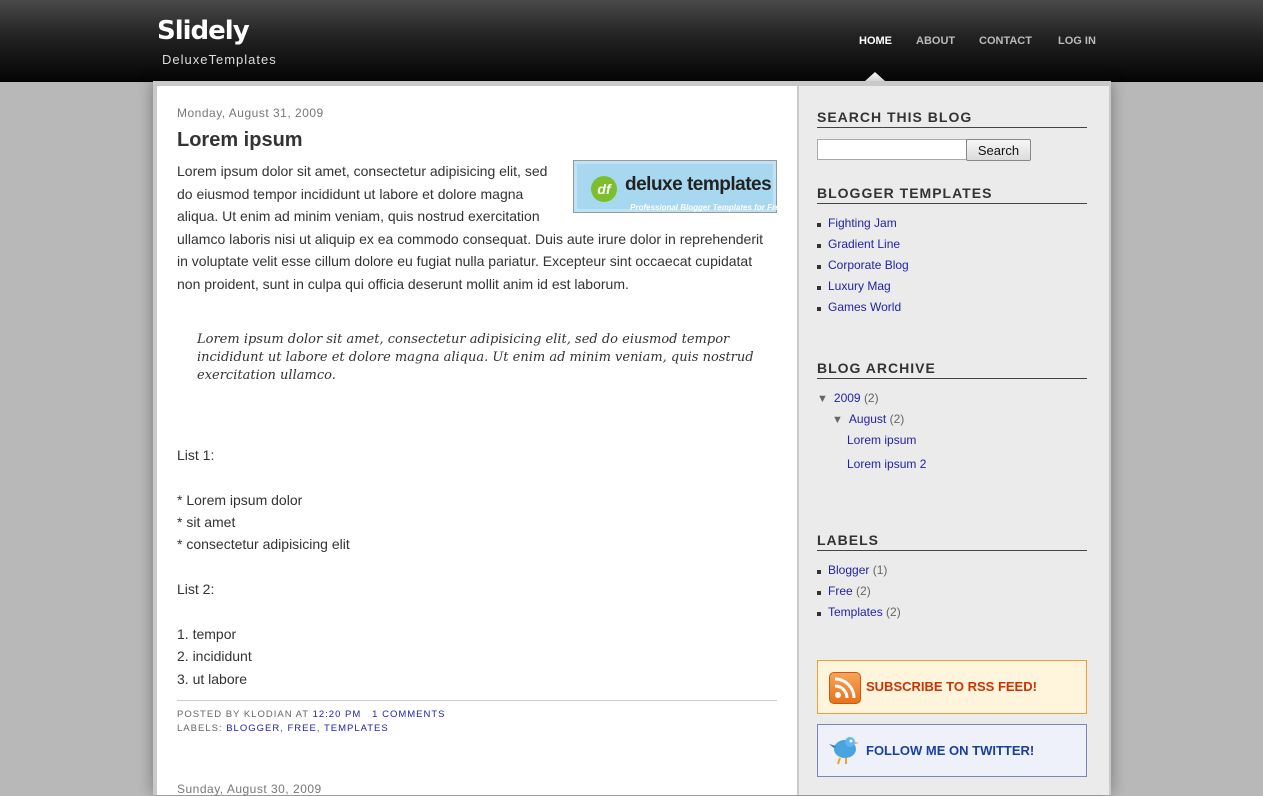 The width and height of the screenshot is (1263, 796). I want to click on archive-widget-title: BLOG ARCHIVE, so click(952, 369).